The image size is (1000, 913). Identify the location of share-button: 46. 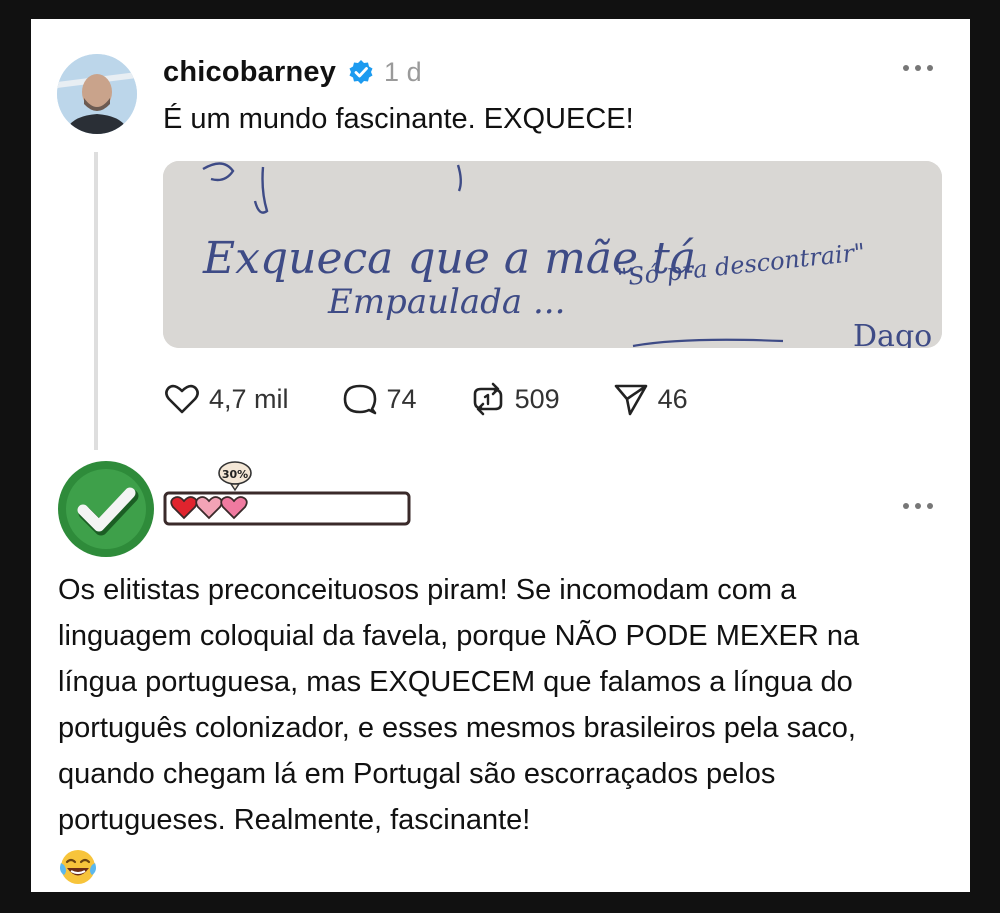
(650, 399).